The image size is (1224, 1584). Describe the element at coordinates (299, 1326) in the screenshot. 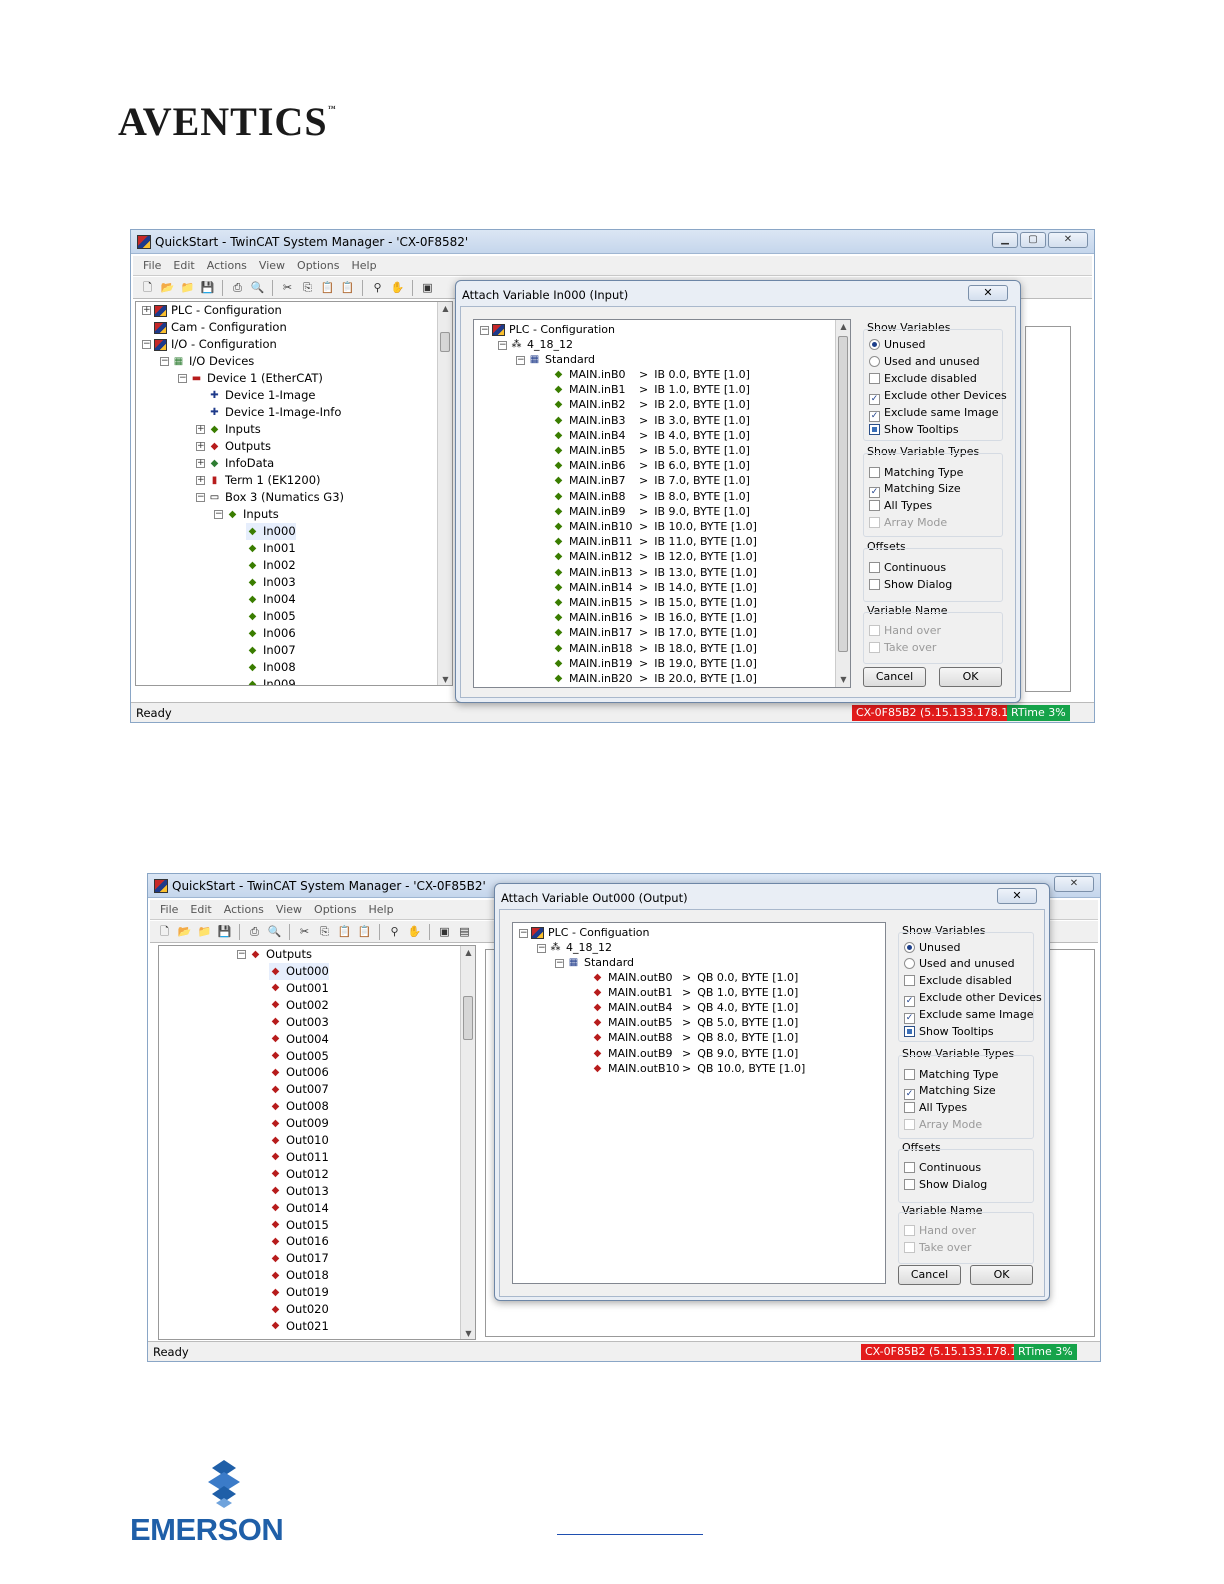

I see `tree-output-item: ◆ Out021` at that location.